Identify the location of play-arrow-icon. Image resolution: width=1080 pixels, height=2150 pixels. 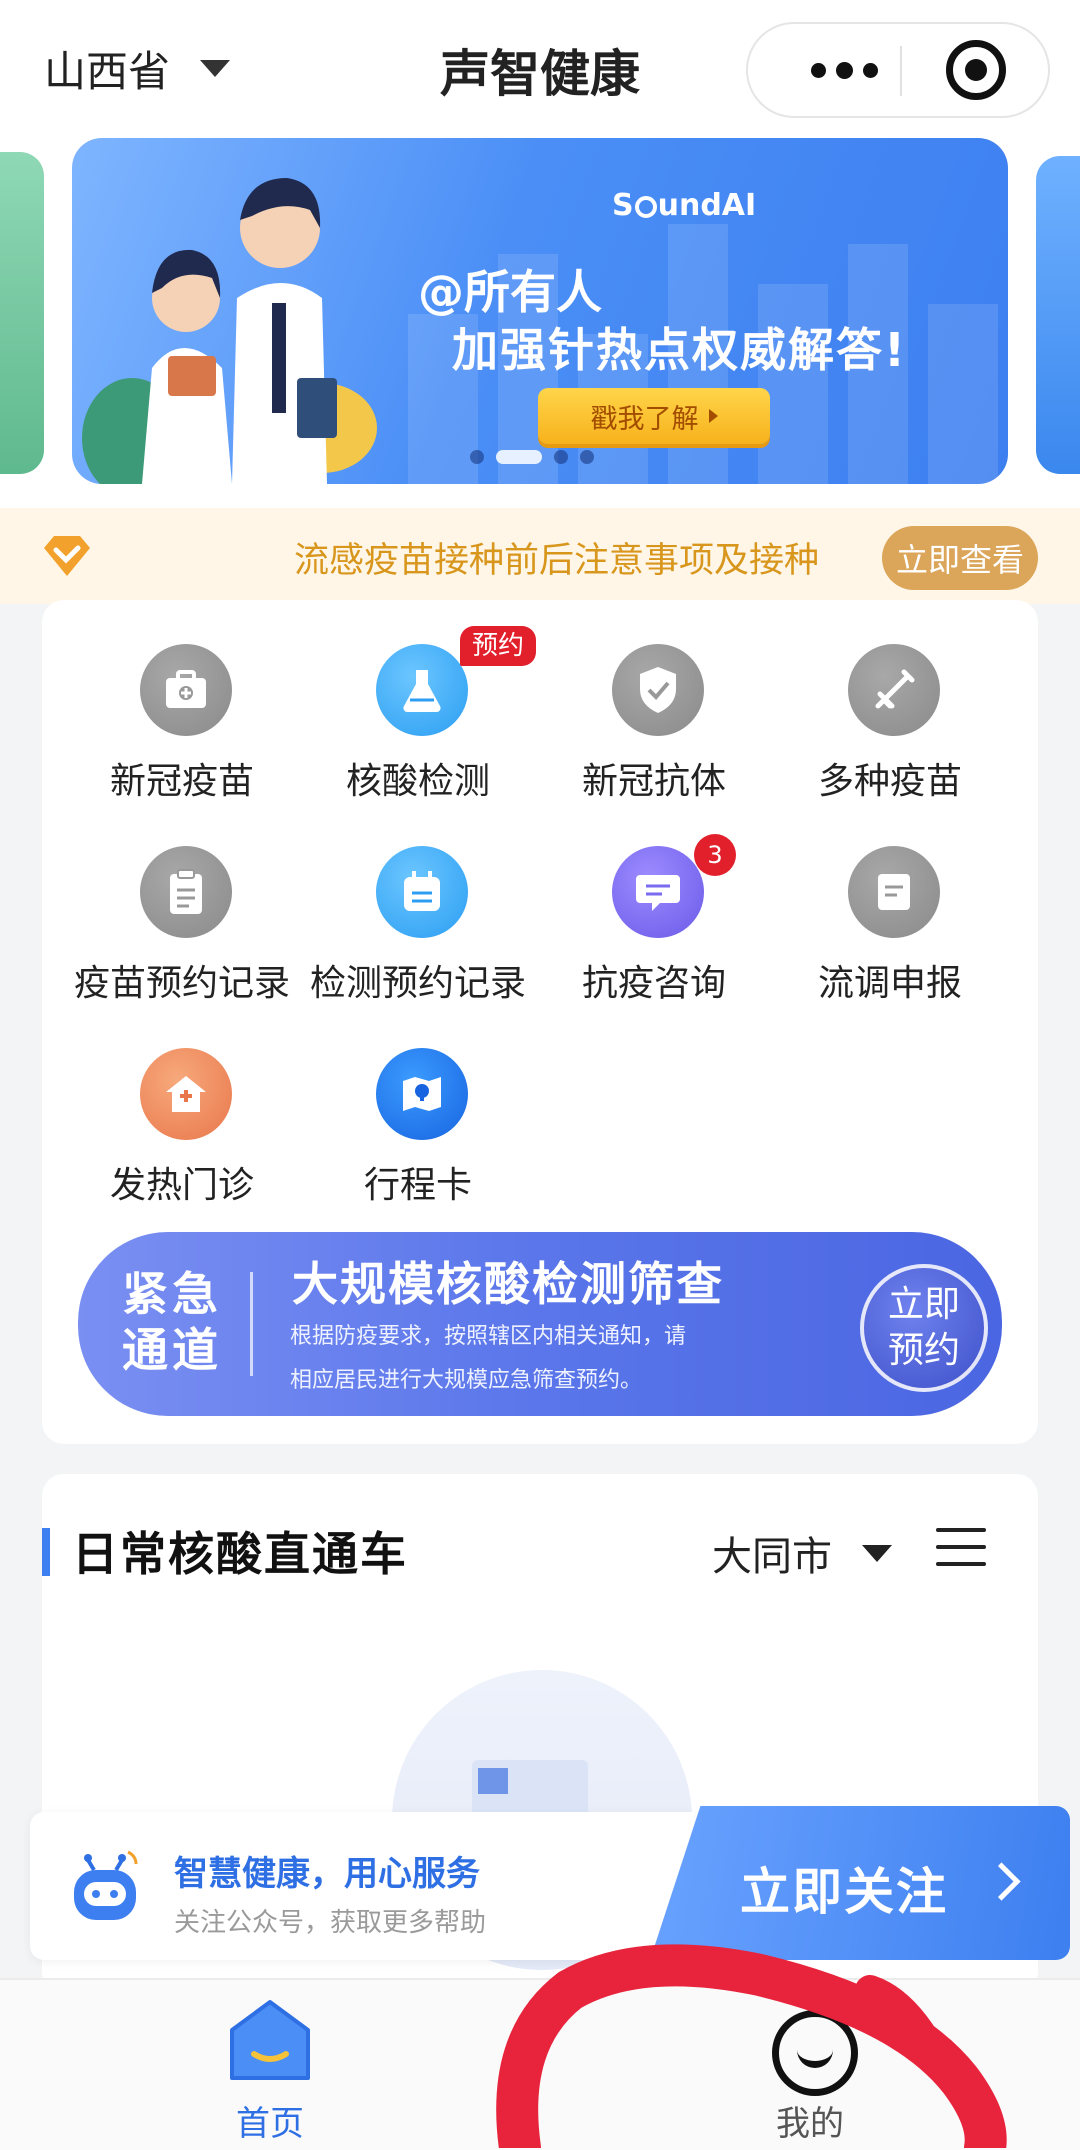
(713, 416).